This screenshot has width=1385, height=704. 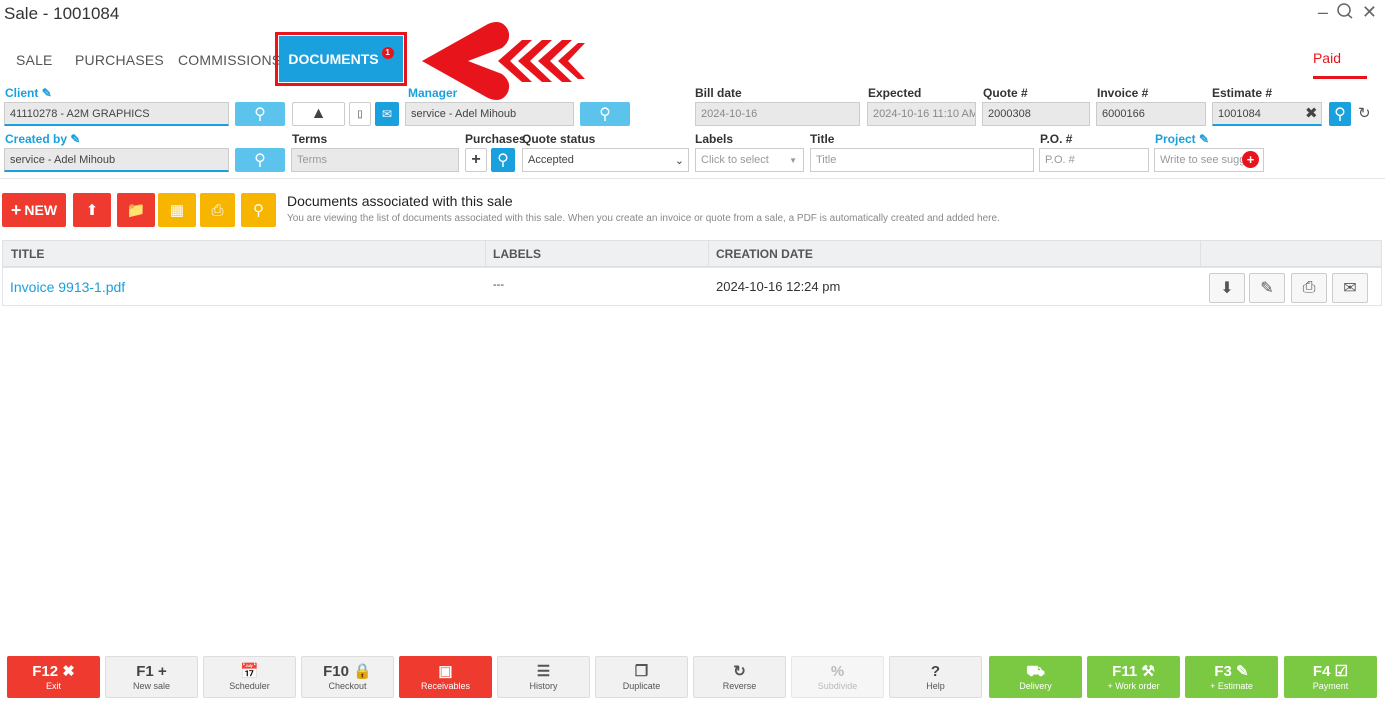 What do you see at coordinates (445, 671) in the screenshot?
I see `money-icon: ▣` at bounding box center [445, 671].